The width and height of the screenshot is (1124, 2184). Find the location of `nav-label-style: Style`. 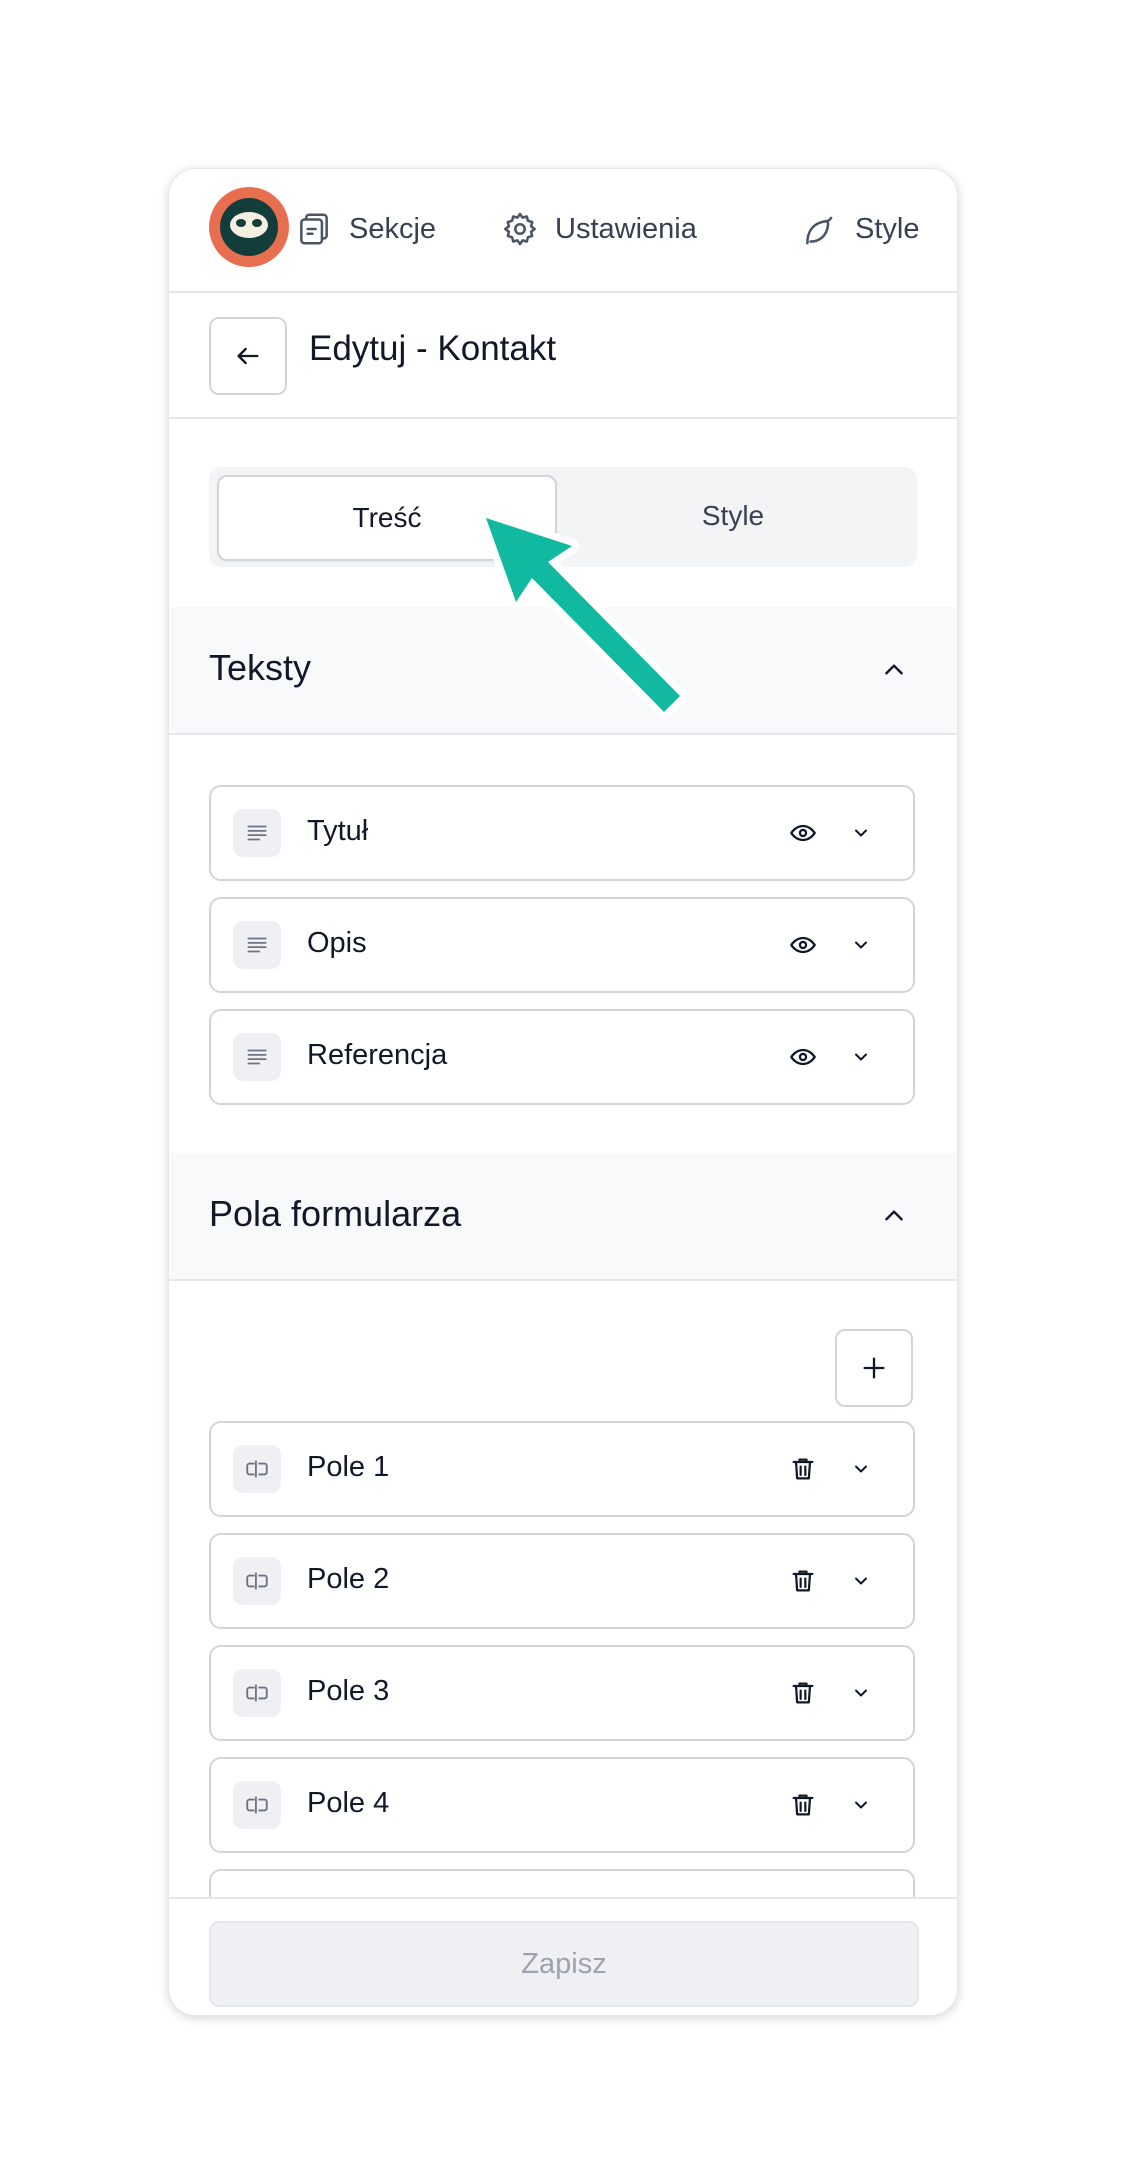

nav-label-style: Style is located at coordinates (887, 228).